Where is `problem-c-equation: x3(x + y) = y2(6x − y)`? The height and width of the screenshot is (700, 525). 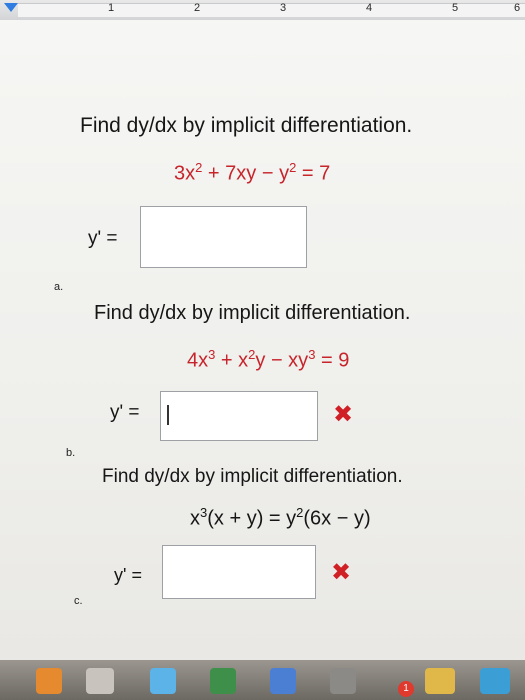 problem-c-equation: x3(x + y) = y2(6x − y) is located at coordinates (280, 517).